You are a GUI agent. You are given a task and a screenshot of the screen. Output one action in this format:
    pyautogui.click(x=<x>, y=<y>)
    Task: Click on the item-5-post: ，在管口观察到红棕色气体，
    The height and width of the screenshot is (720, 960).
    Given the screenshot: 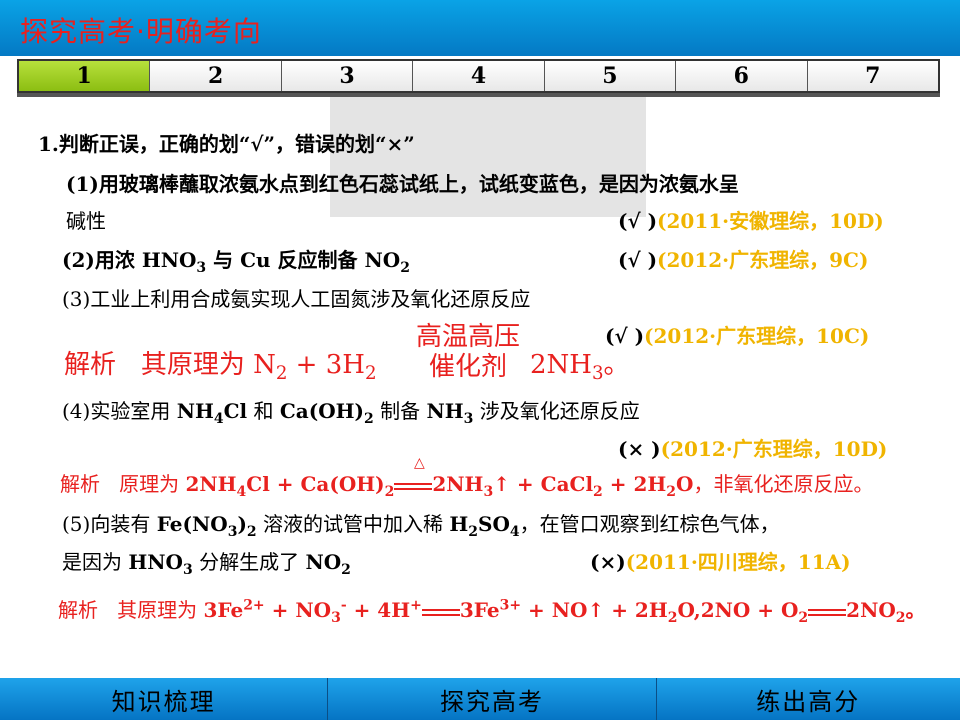 What is the action you would take?
    pyautogui.click(x=649, y=524)
    